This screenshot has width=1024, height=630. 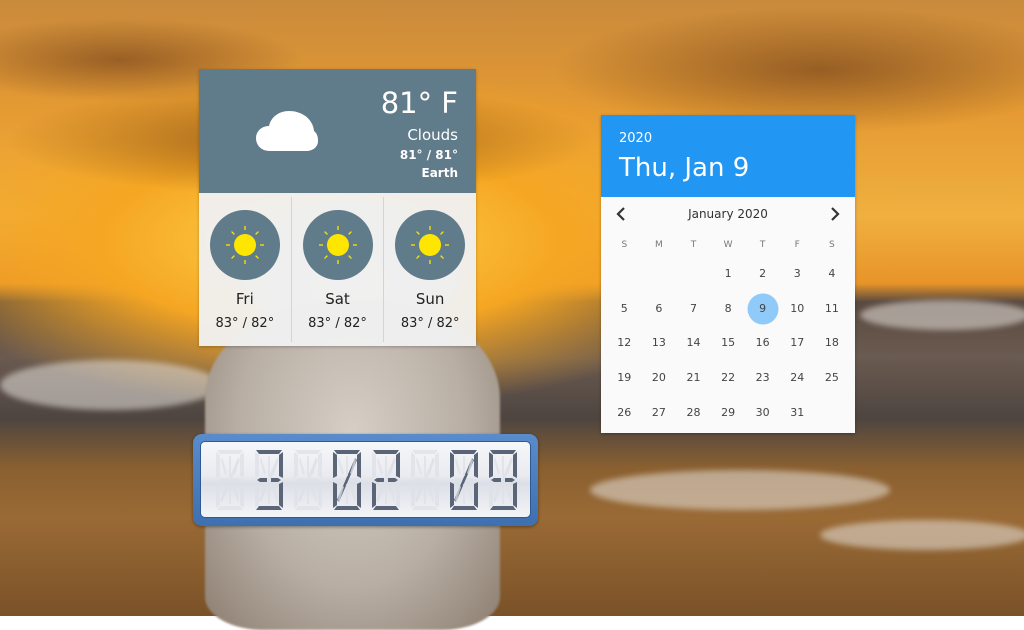 I want to click on calendar-day: 13, so click(x=659, y=343).